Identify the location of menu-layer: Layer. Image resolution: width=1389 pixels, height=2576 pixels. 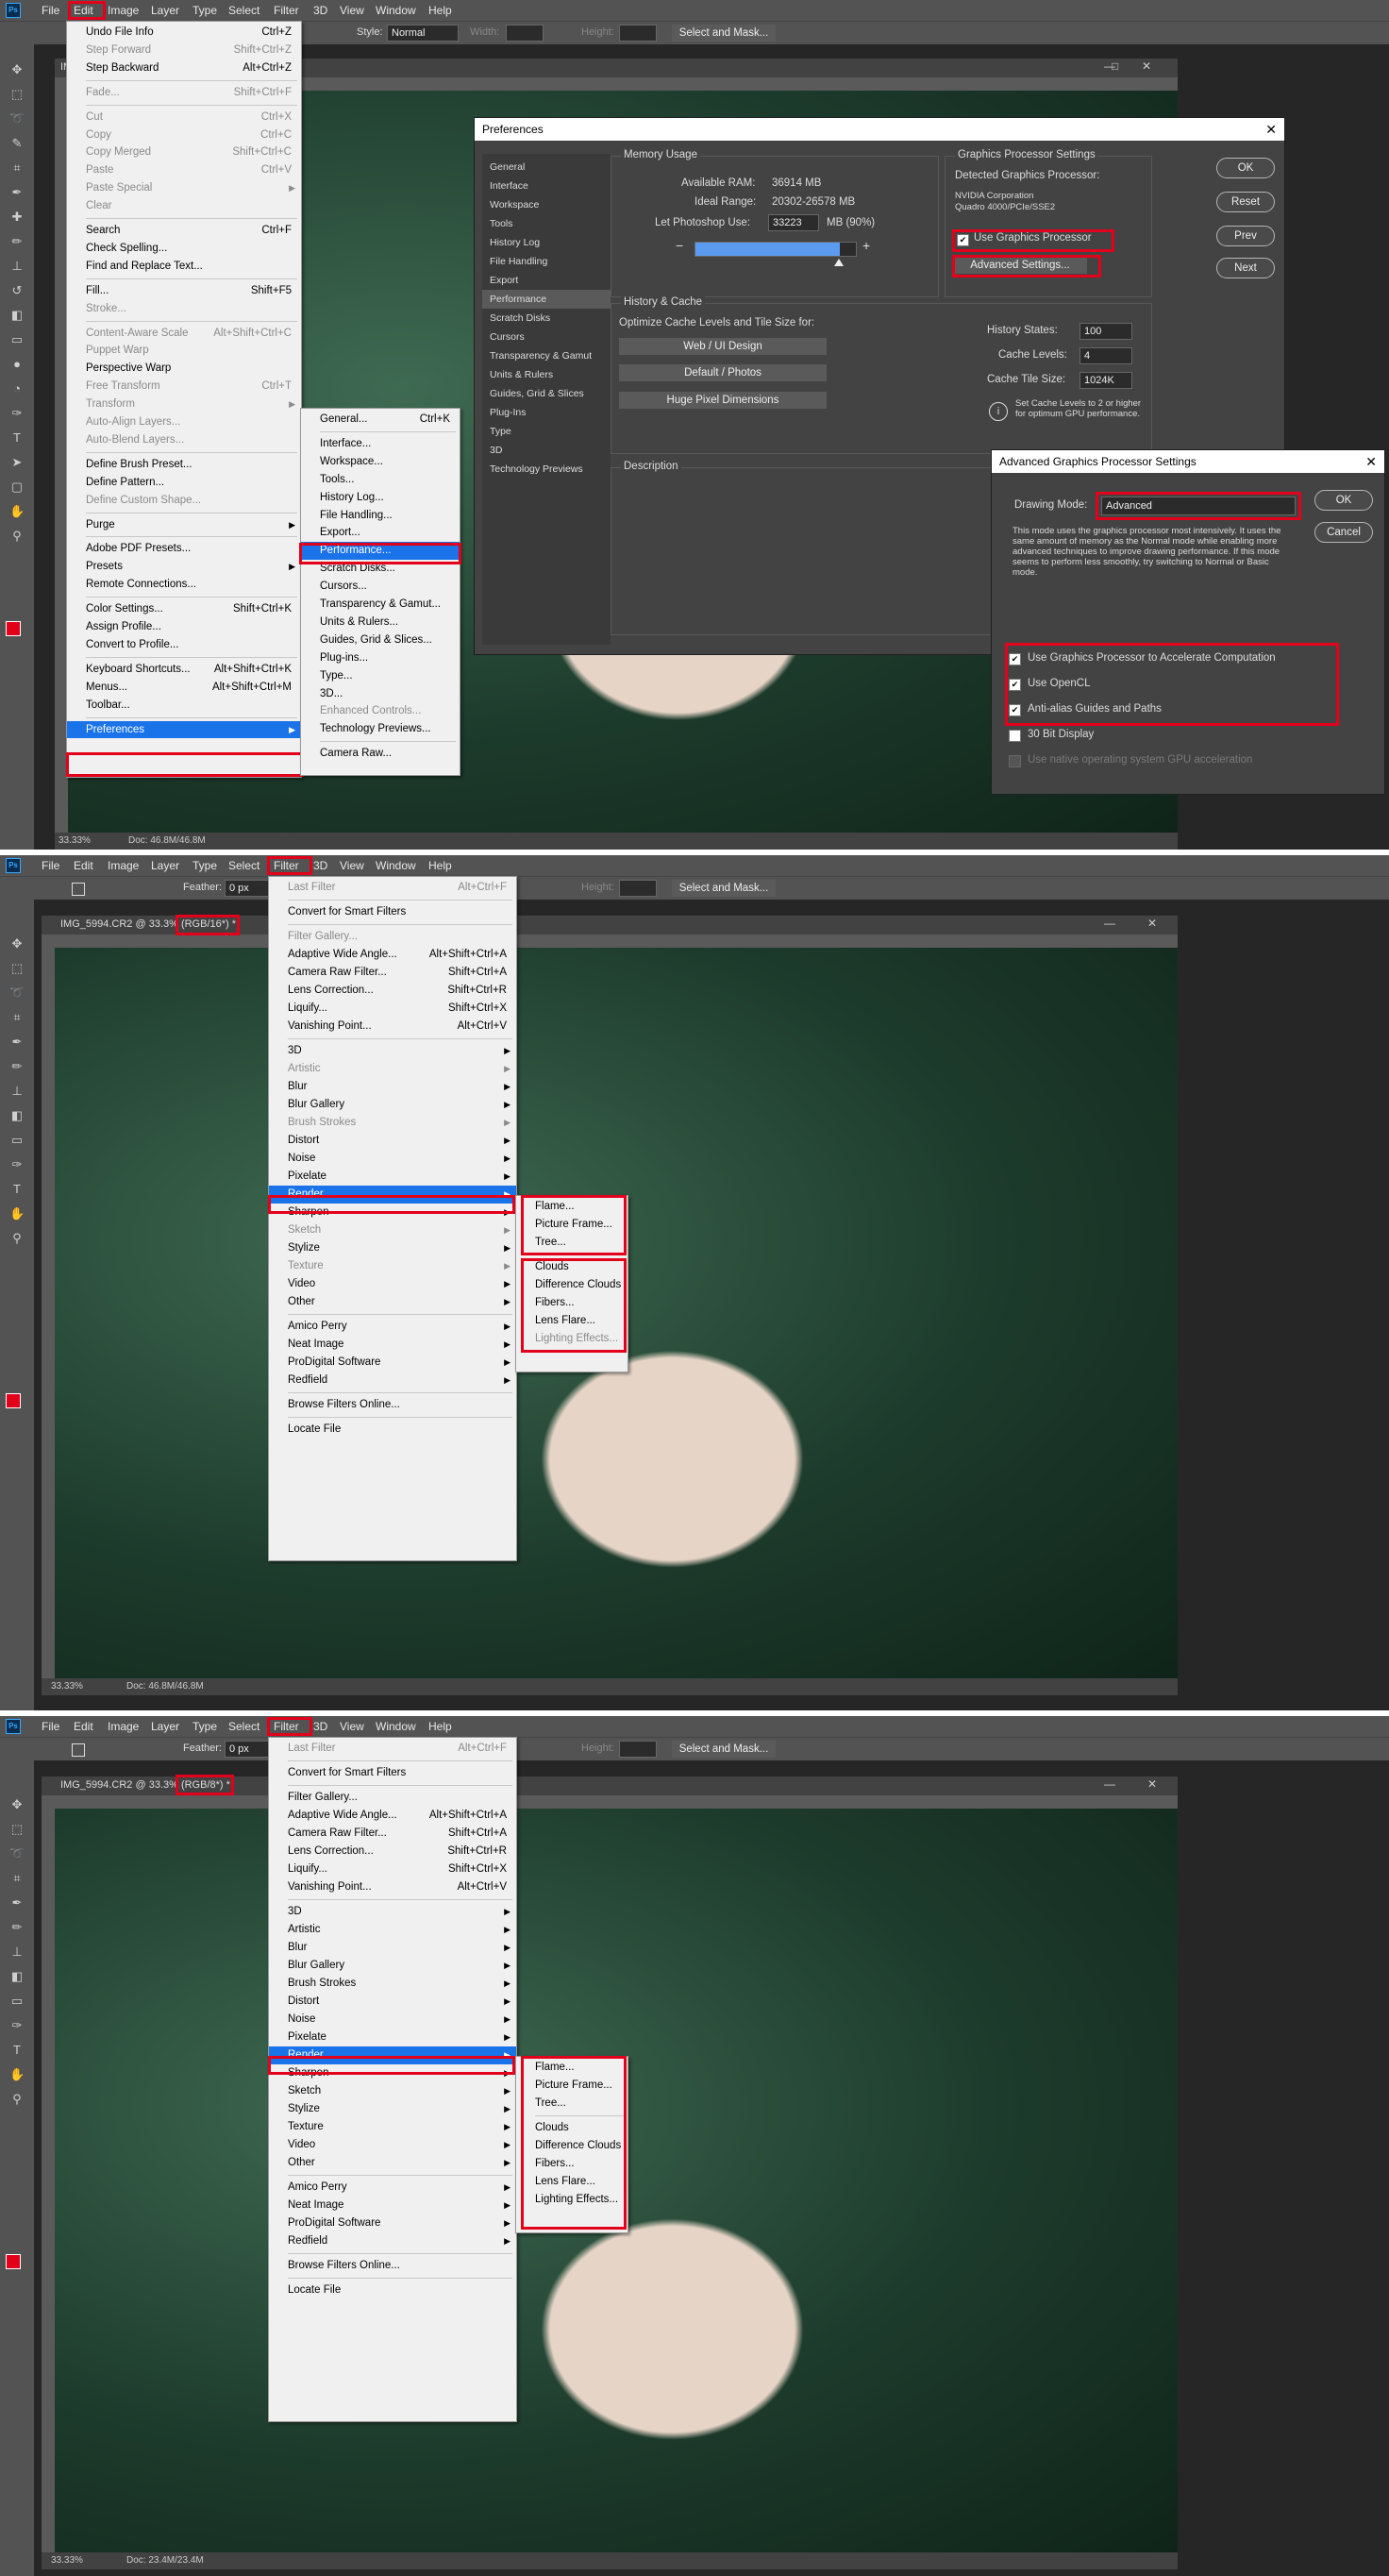
(165, 1726).